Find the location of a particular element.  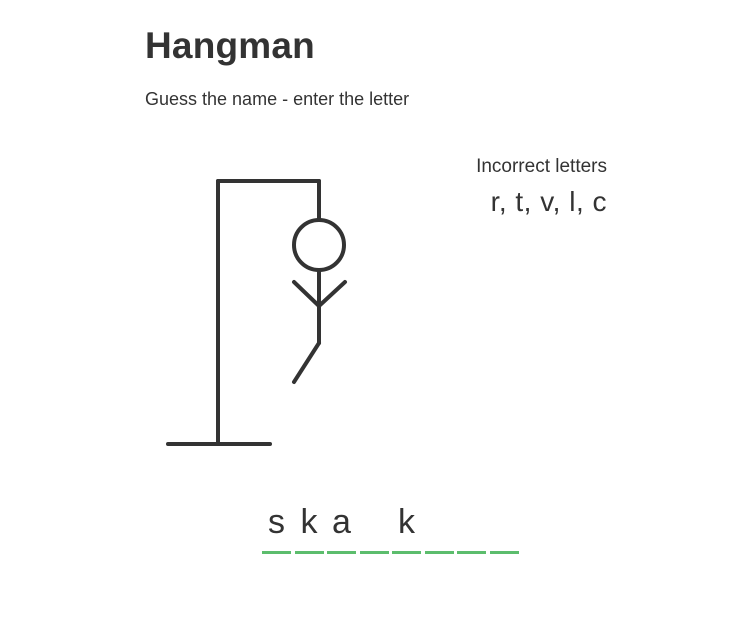

word-display: s k a k is located at coordinates (392, 528).